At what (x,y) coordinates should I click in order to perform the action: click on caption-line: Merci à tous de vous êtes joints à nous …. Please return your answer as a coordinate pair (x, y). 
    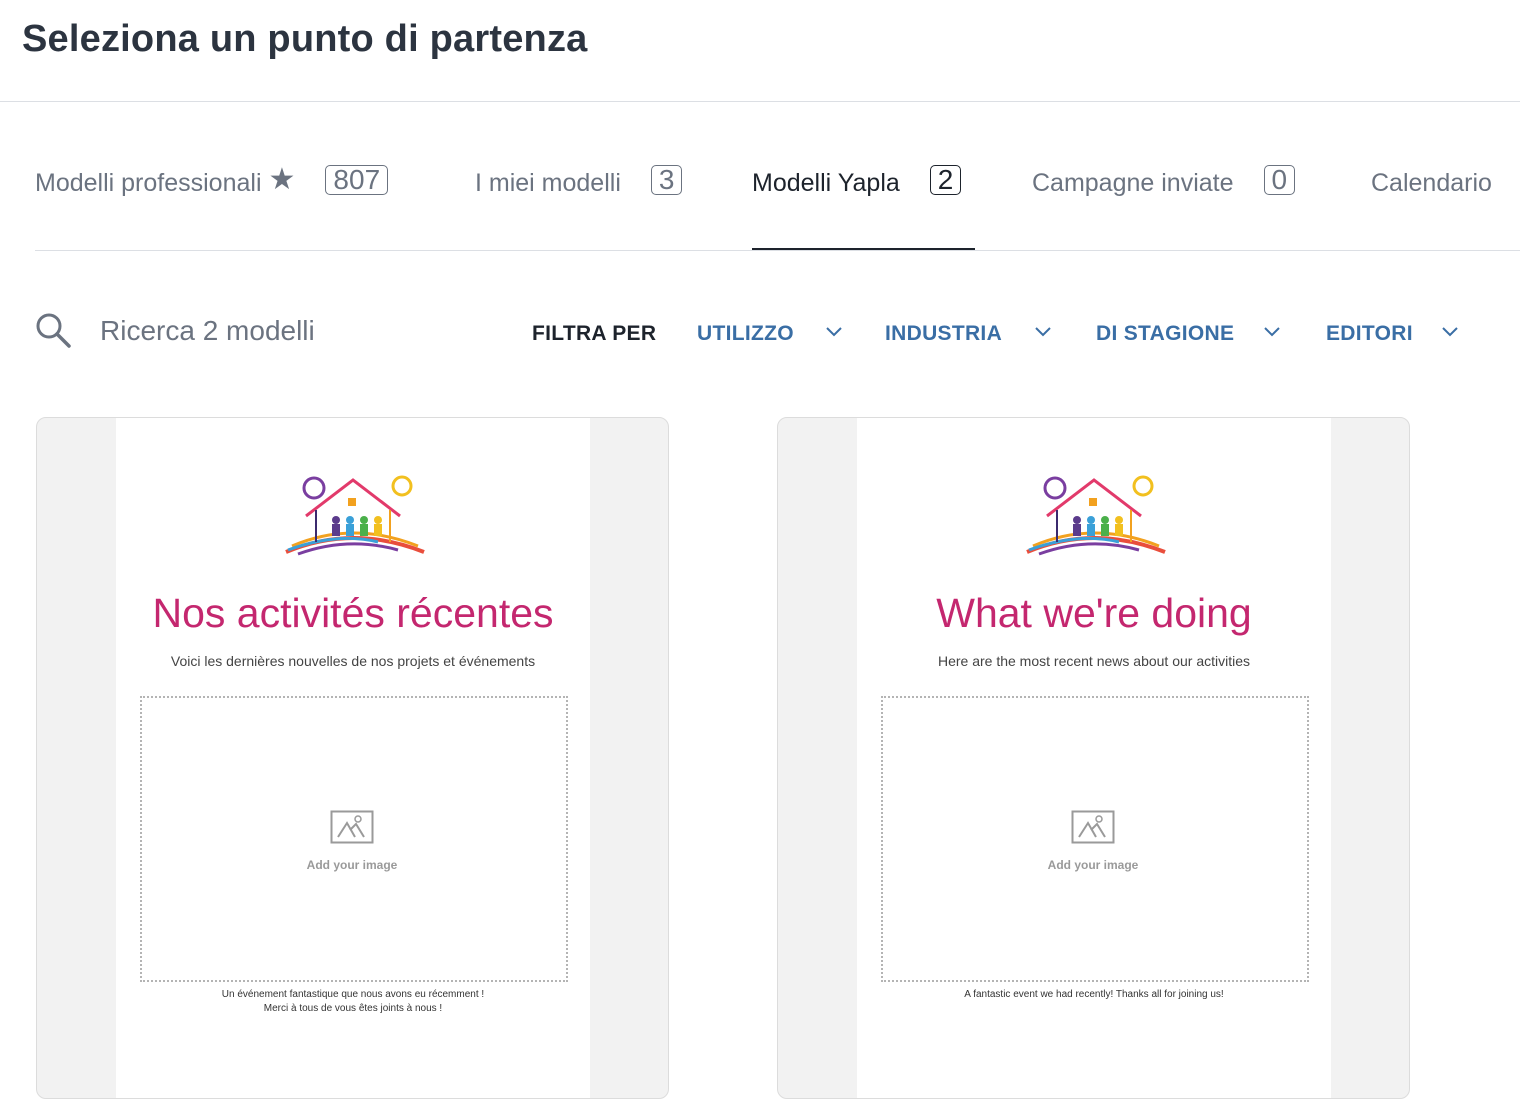
    Looking at the image, I should click on (353, 1008).